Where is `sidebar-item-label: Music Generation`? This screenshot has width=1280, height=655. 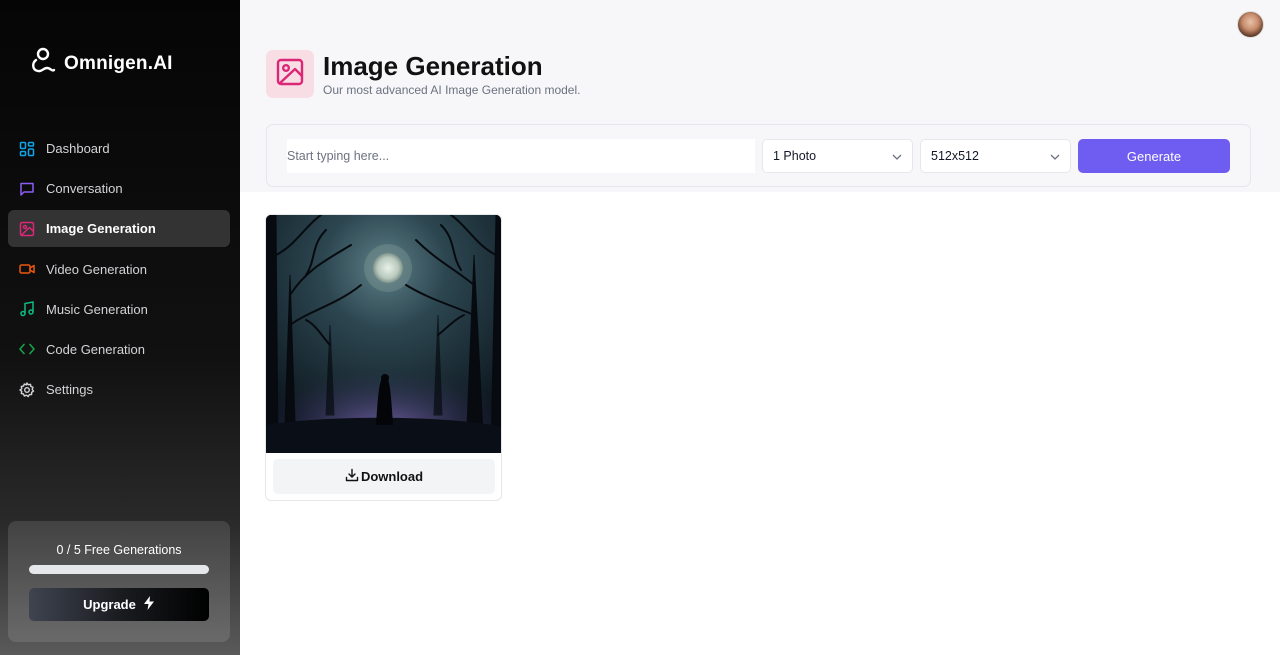 sidebar-item-label: Music Generation is located at coordinates (97, 309).